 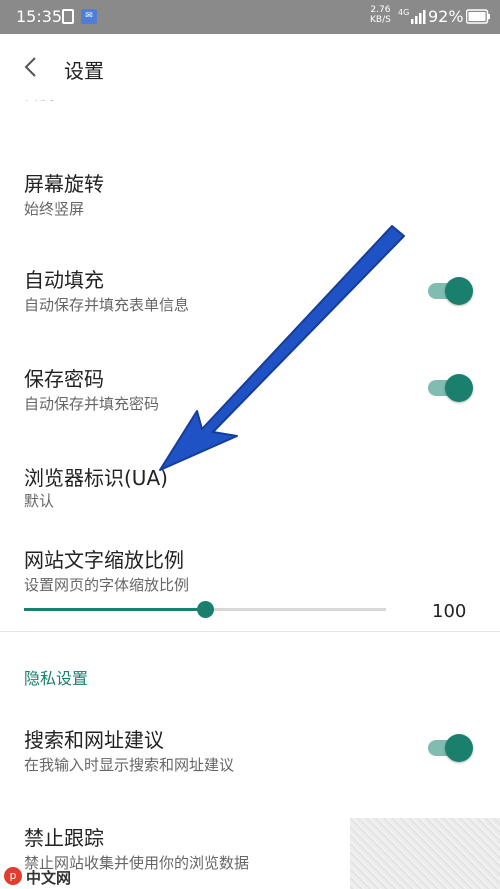 What do you see at coordinates (380, 10) in the screenshot?
I see `network-speed-value: 2.76` at bounding box center [380, 10].